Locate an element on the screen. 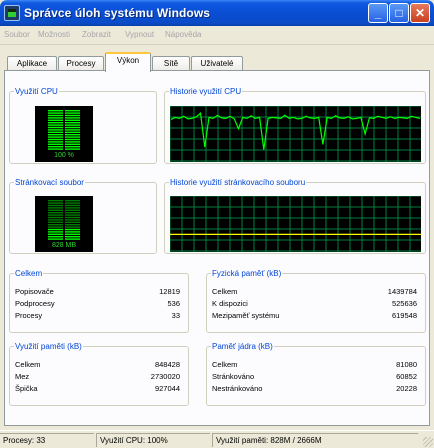 This screenshot has width=434, height=448. tab-procesy: Procesy is located at coordinates (81, 63).